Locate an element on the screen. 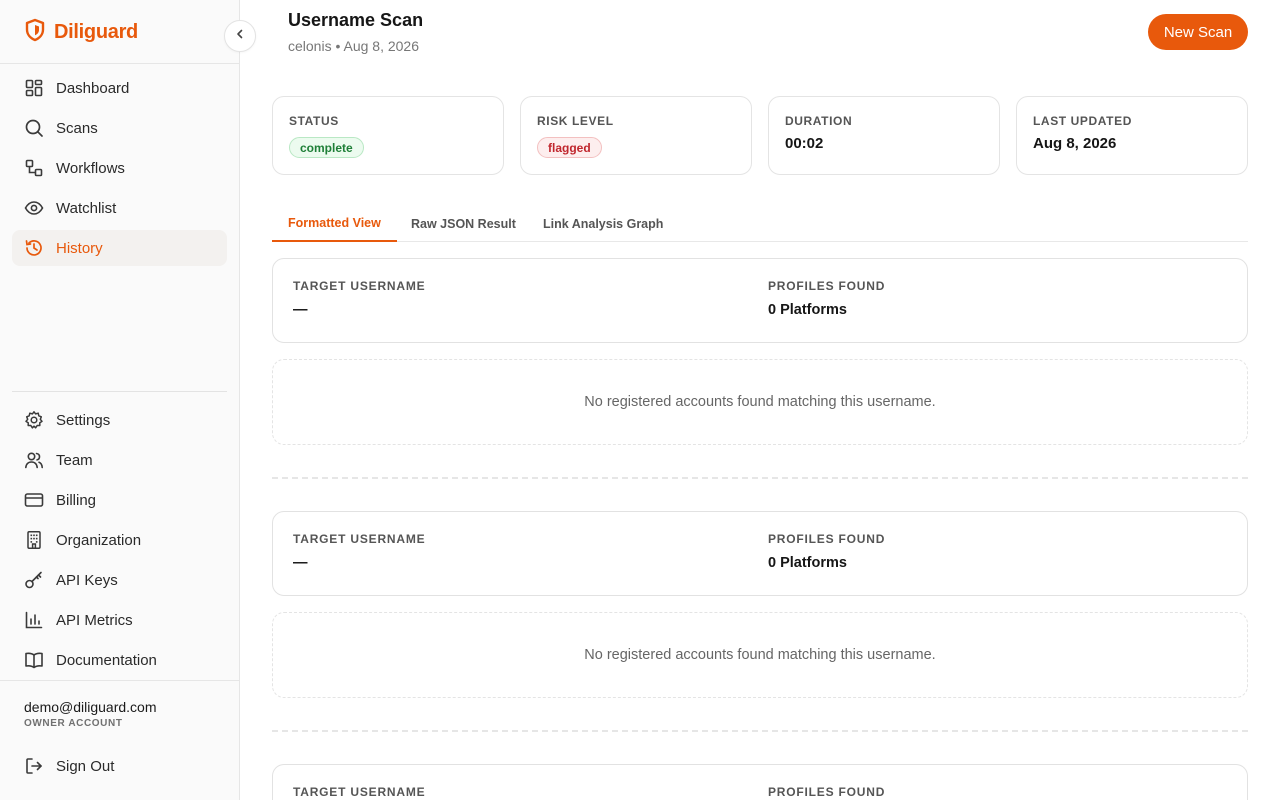  sidebar-item-label: API Metrics is located at coordinates (94, 620).